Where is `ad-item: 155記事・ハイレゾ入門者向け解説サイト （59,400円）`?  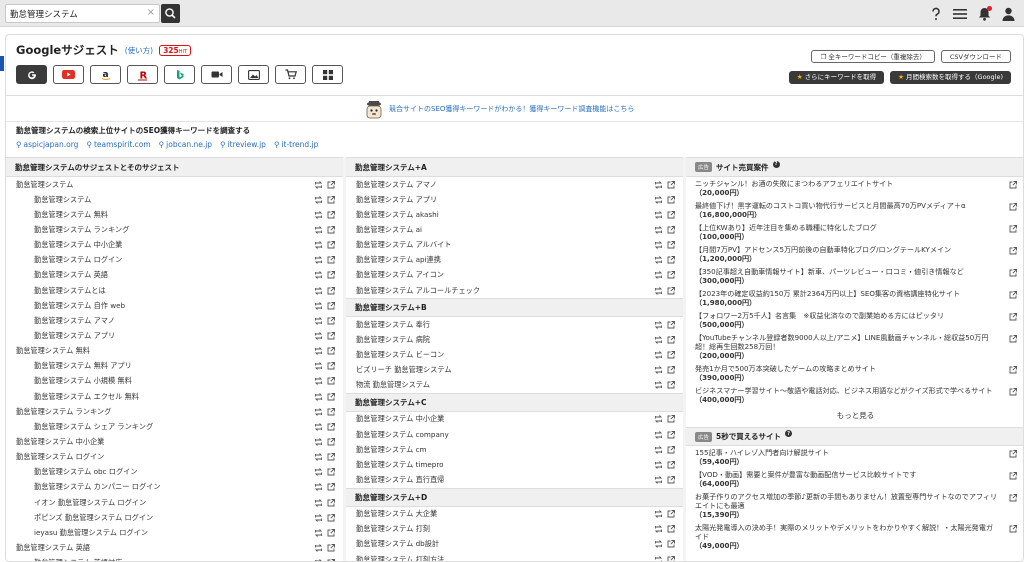 ad-item: 155記事・ハイレゾ入門者向け解説サイト （59,400円） is located at coordinates (854, 457).